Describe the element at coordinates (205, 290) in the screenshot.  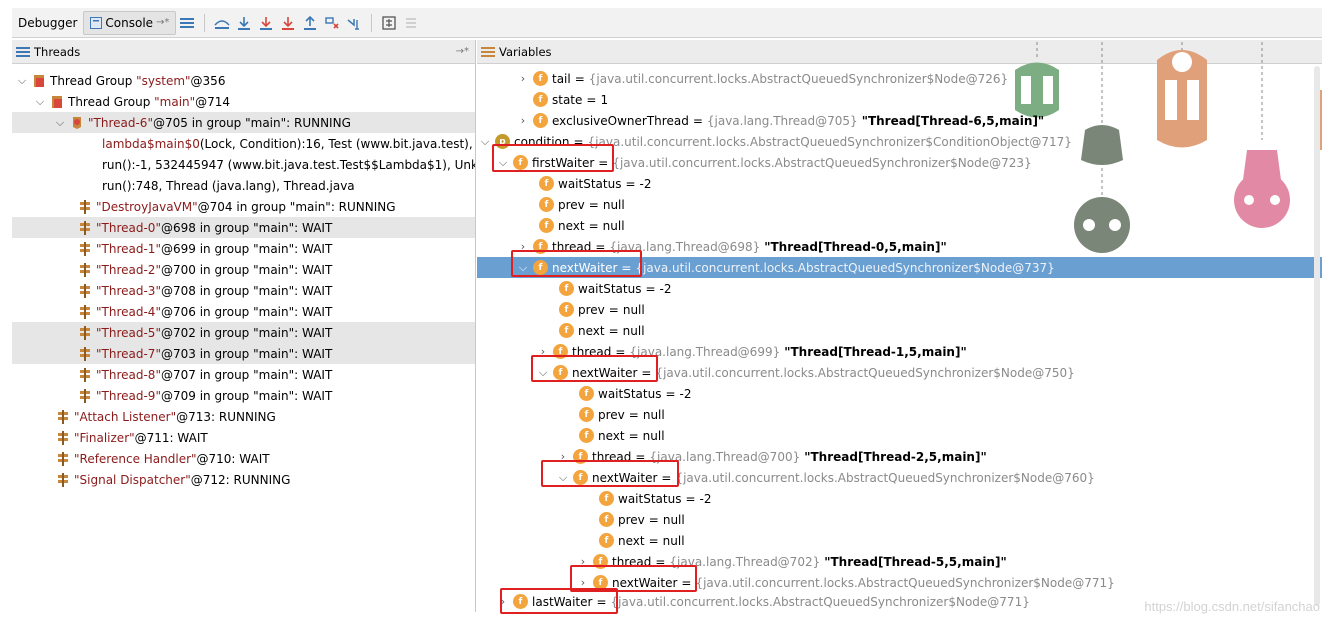
I see `thread-item: "Thread-3"@708 in group "main": WAIT` at that location.